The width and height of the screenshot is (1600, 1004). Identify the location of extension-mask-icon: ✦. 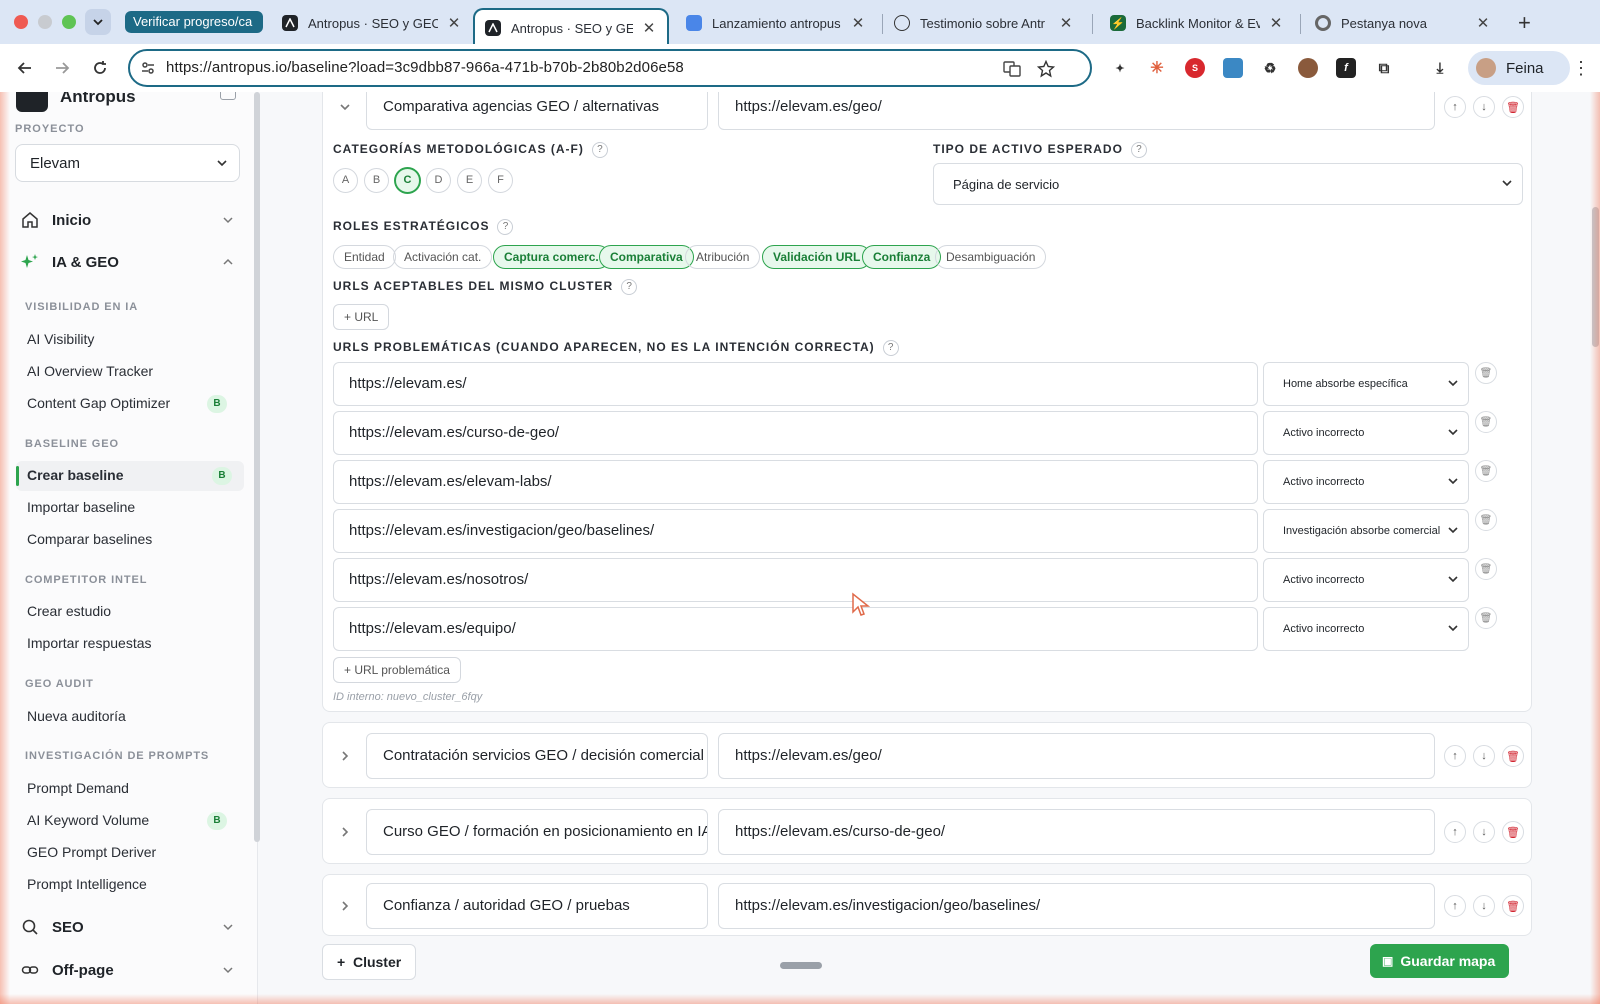
(1120, 68).